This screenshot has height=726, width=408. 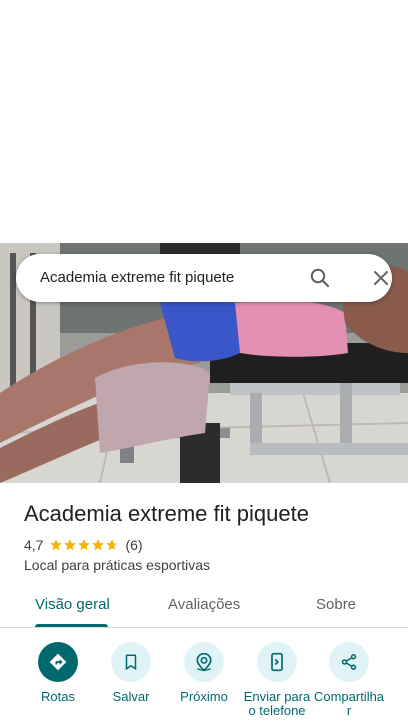 I want to click on send-to-phone-button: Enviar para o telefone, so click(x=277, y=680).